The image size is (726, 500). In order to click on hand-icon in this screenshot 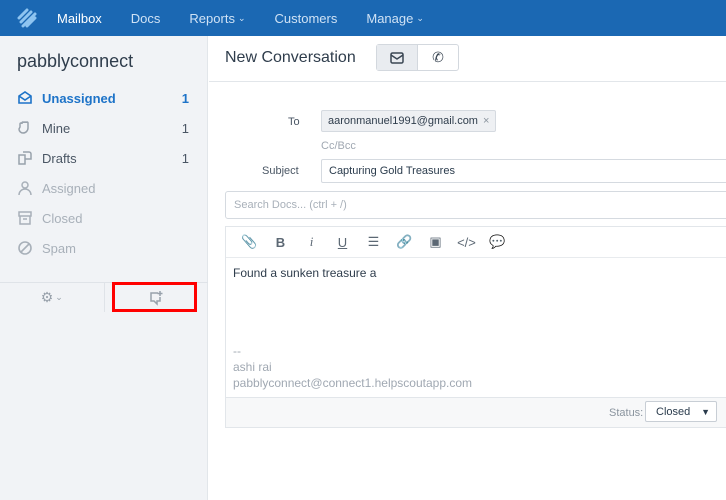, I will do `click(23, 127)`.